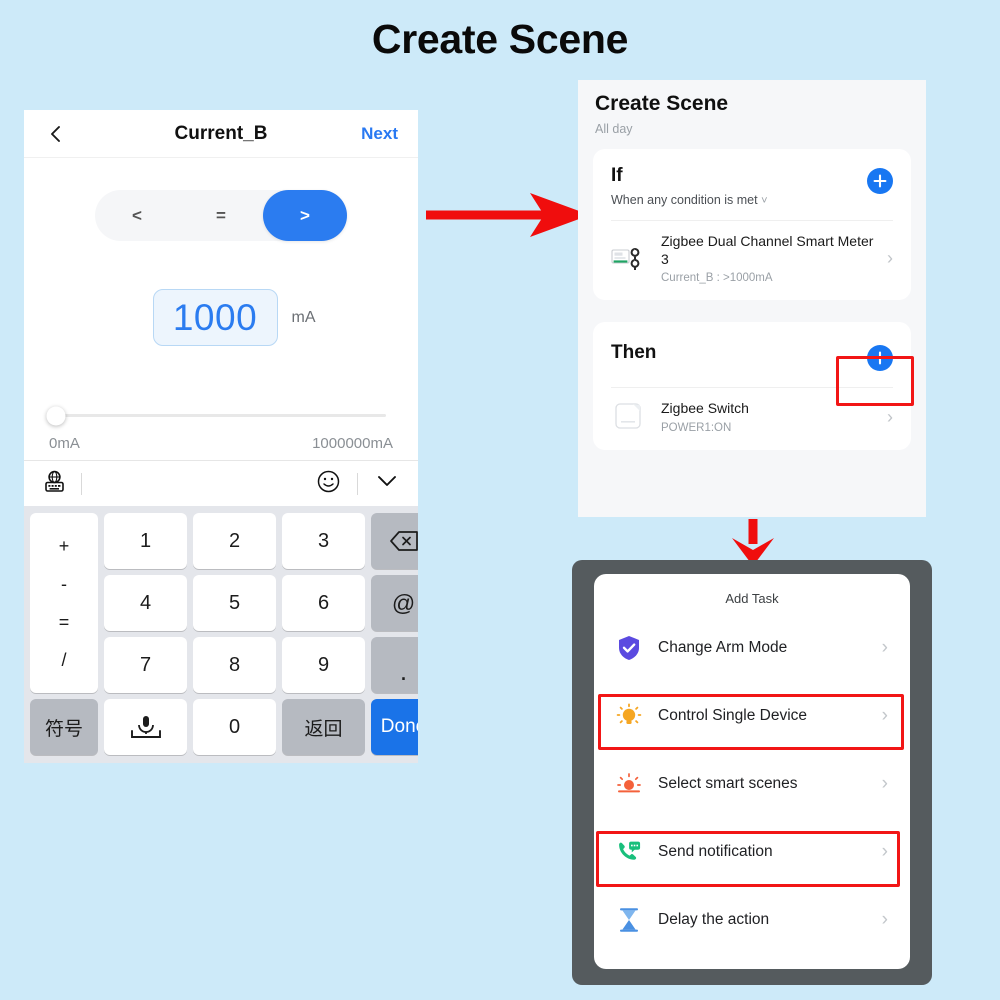  What do you see at coordinates (234, 665) in the screenshot?
I see `key-8: 8` at bounding box center [234, 665].